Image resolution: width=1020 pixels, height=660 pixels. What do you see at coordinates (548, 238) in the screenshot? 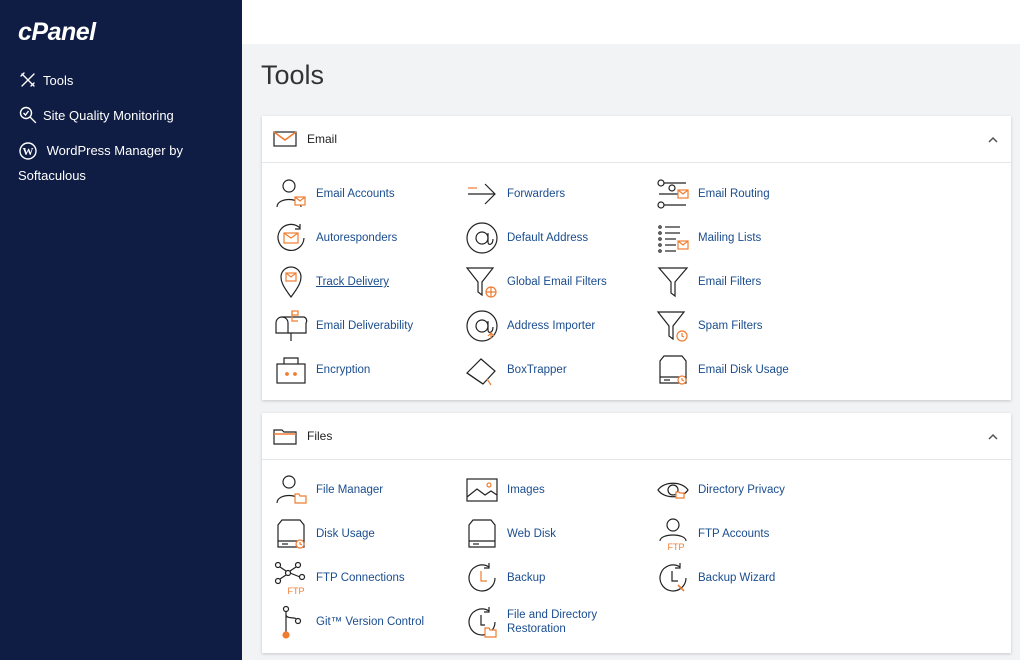
I see `tool-label: Default Address` at bounding box center [548, 238].